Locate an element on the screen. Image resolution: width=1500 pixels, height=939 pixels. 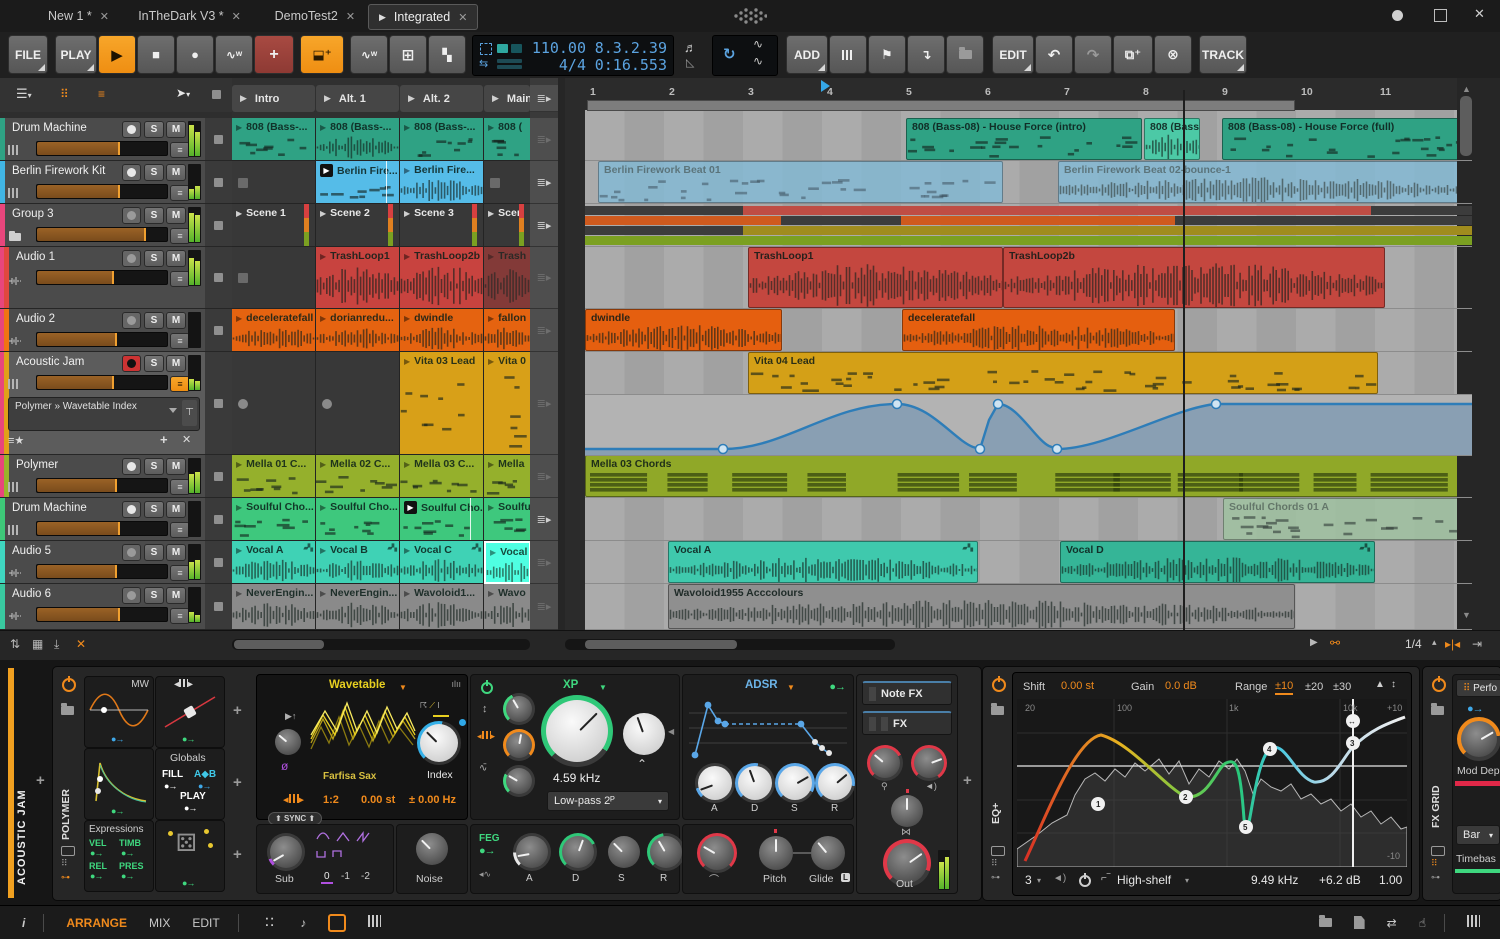
io-panel-icon: ⇄ is located at coordinates (1392, 923).